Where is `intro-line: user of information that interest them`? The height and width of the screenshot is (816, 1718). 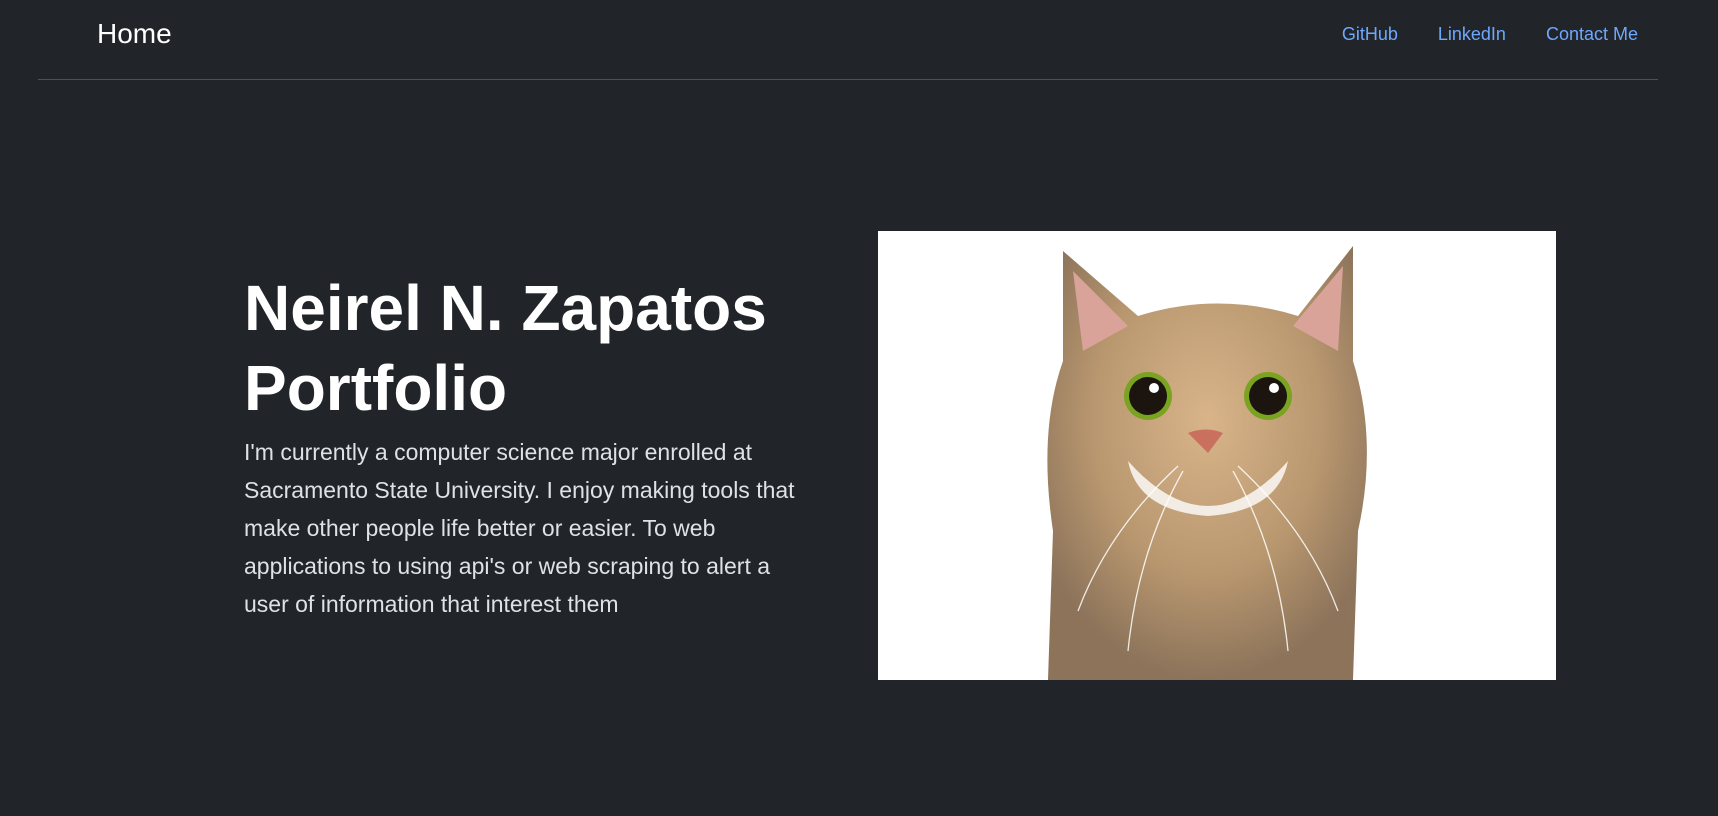 intro-line: user of information that interest them is located at coordinates (431, 604).